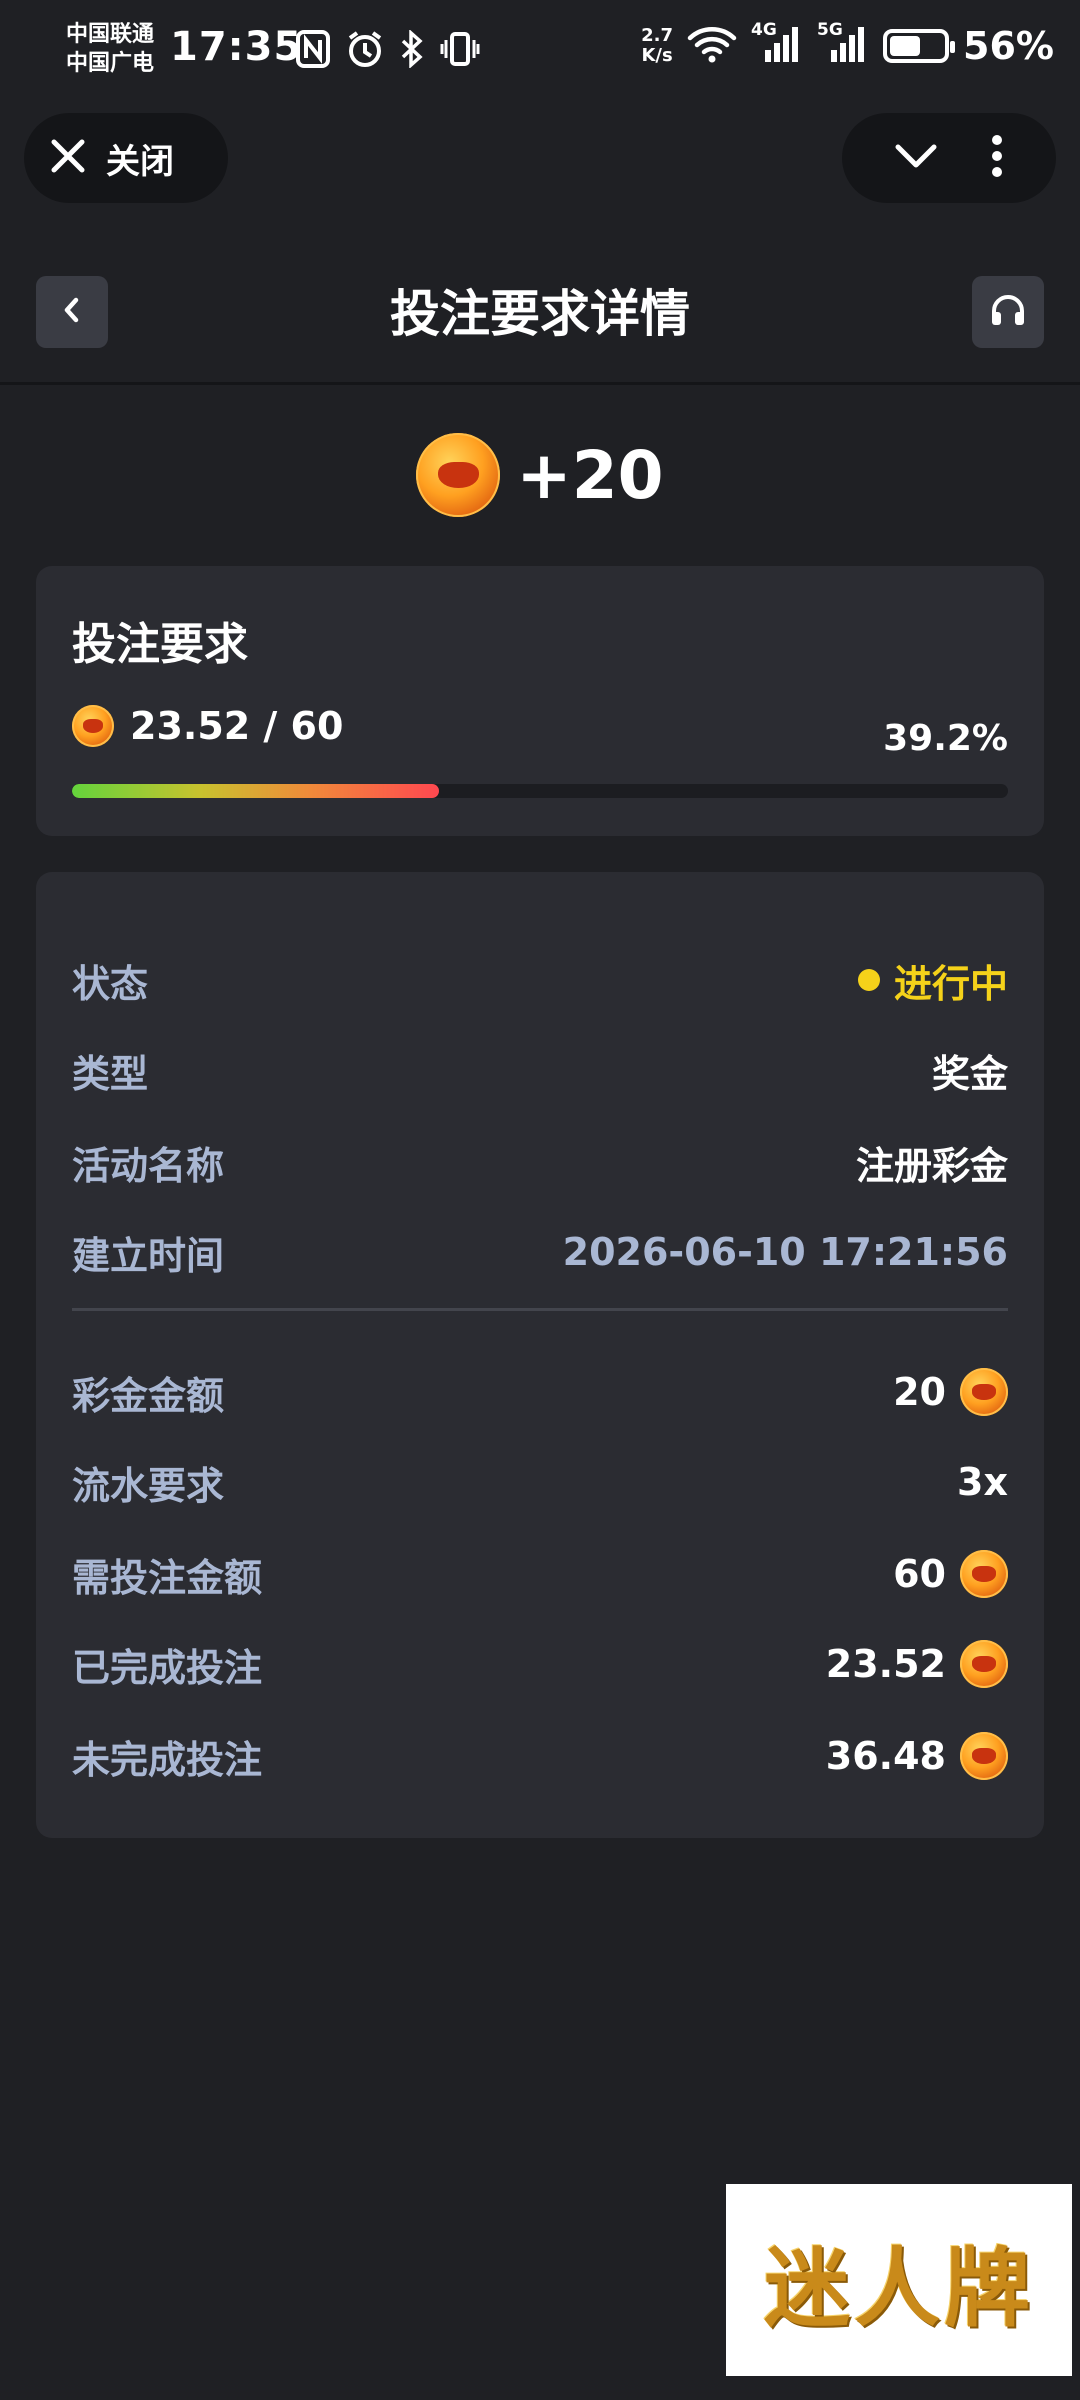 This screenshot has width=1080, height=2400. What do you see at coordinates (148, 1485) in the screenshot?
I see `turnover-label: 流水要求` at bounding box center [148, 1485].